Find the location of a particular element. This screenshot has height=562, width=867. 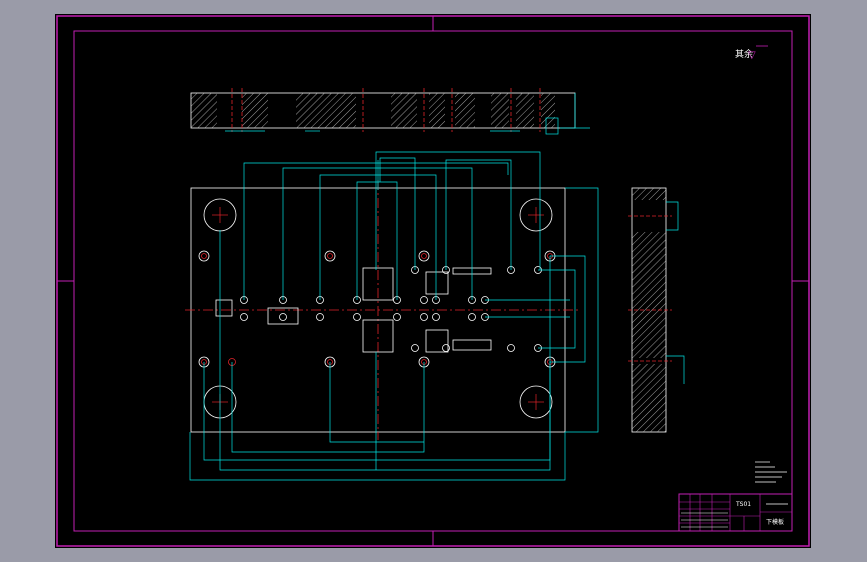

drawing-number: TS01 is located at coordinates (743, 504).